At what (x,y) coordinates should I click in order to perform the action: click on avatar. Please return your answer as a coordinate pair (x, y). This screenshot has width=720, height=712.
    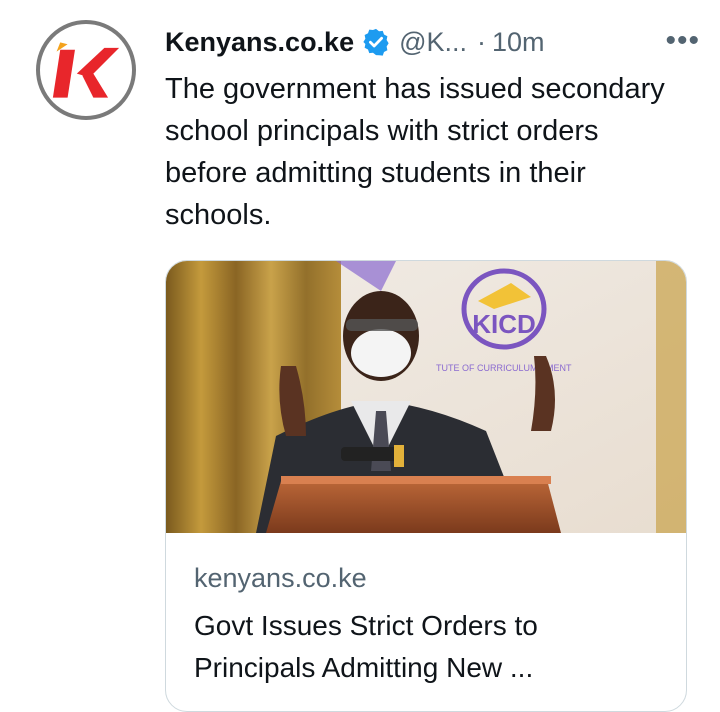
    Looking at the image, I should click on (86, 70).